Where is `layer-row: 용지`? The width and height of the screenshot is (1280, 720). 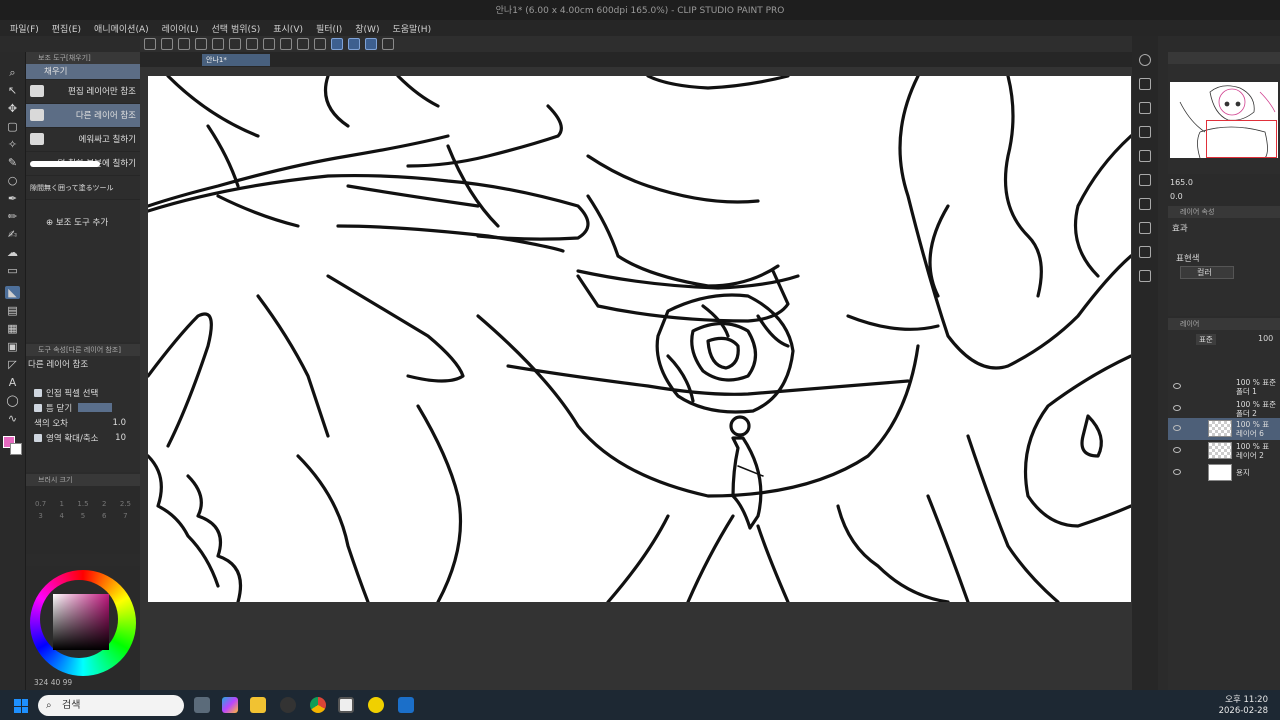
layer-row: 용지 is located at coordinates (1224, 473).